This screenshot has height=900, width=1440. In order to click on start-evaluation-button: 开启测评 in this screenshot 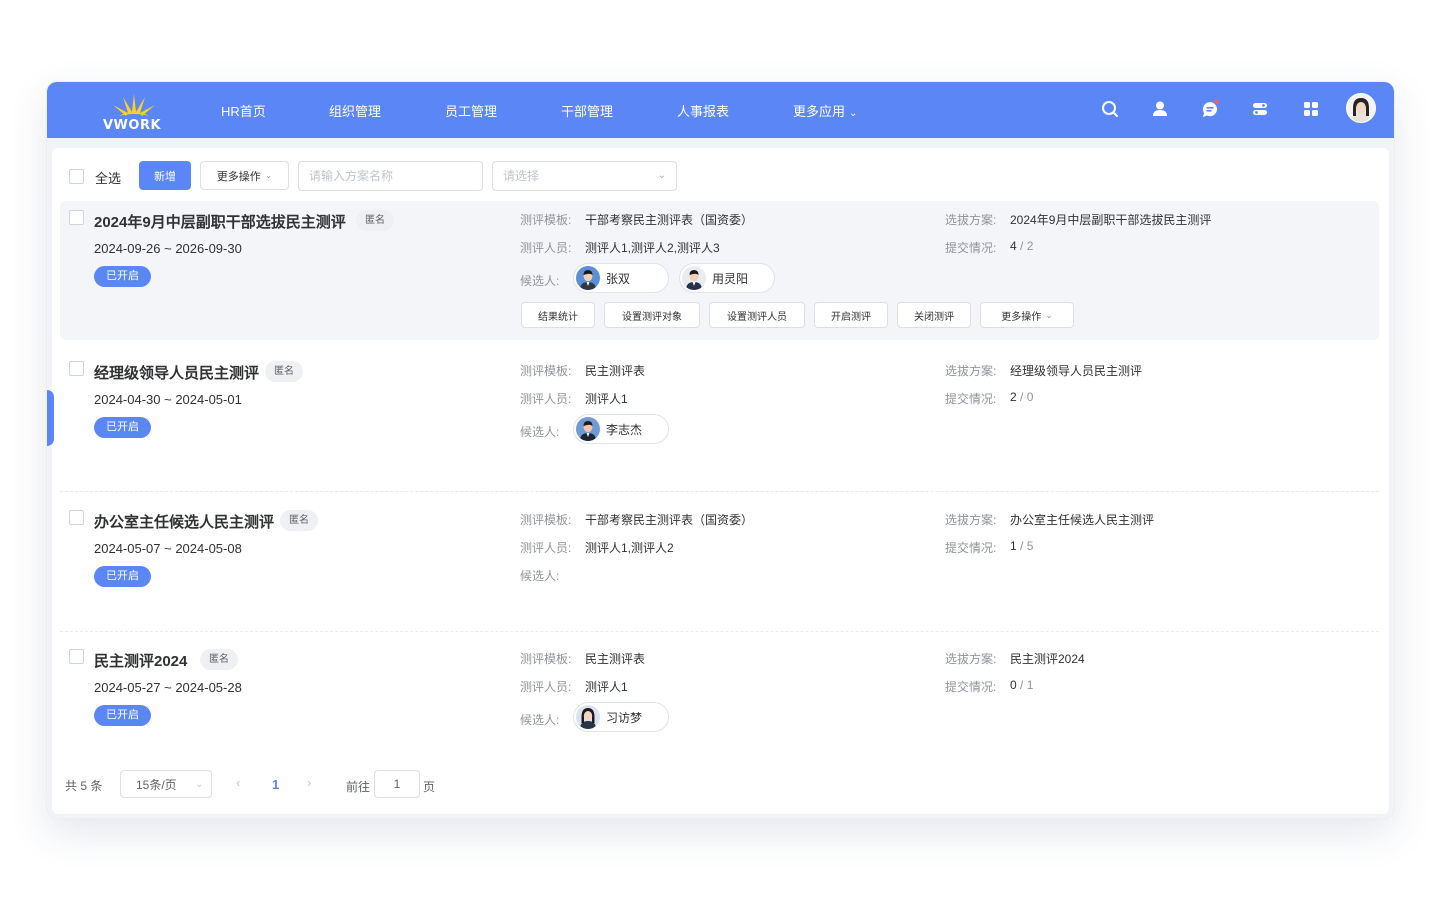, I will do `click(851, 315)`.